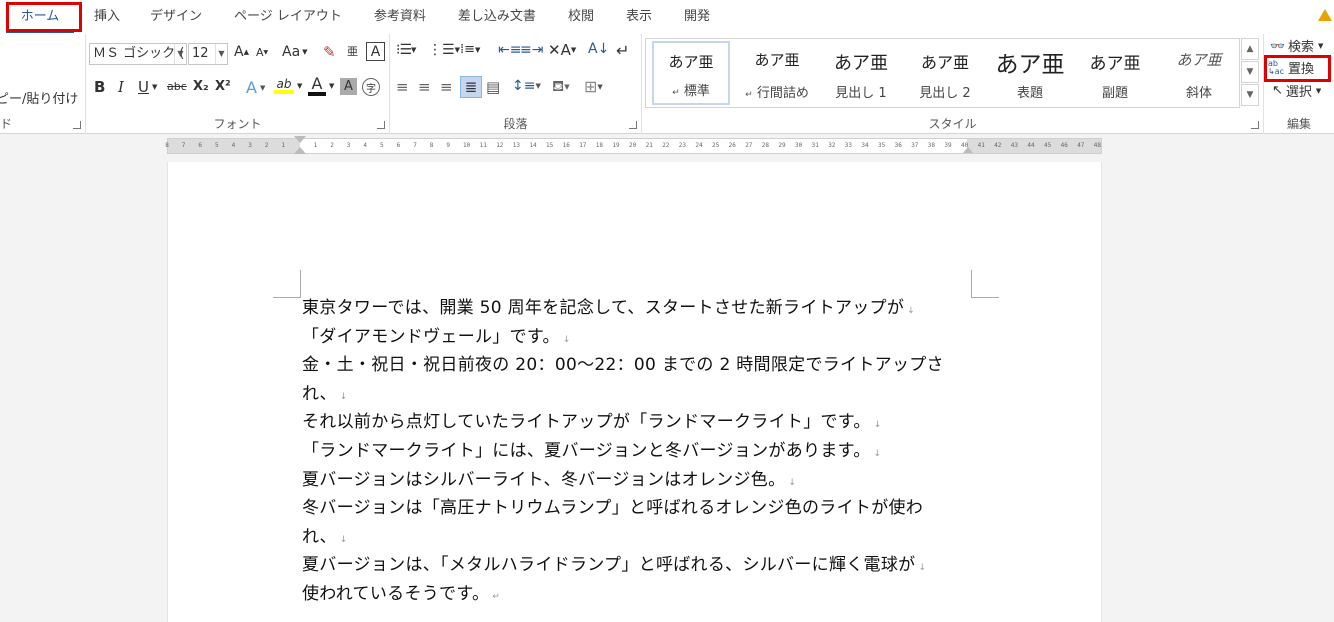 The height and width of the screenshot is (622, 1334). I want to click on gallery-more: ▼, so click(1250, 95).